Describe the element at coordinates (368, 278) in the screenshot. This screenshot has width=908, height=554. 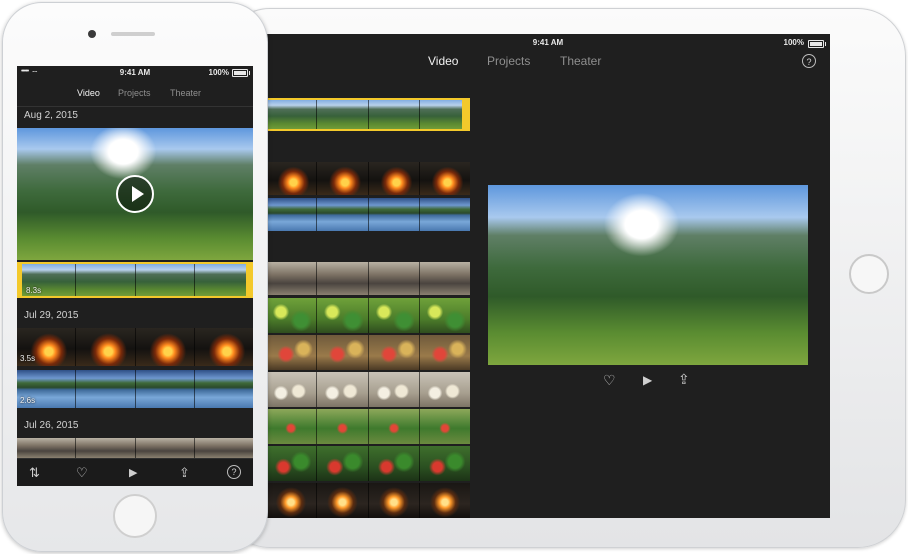
I see `ipad-clip-street` at that location.